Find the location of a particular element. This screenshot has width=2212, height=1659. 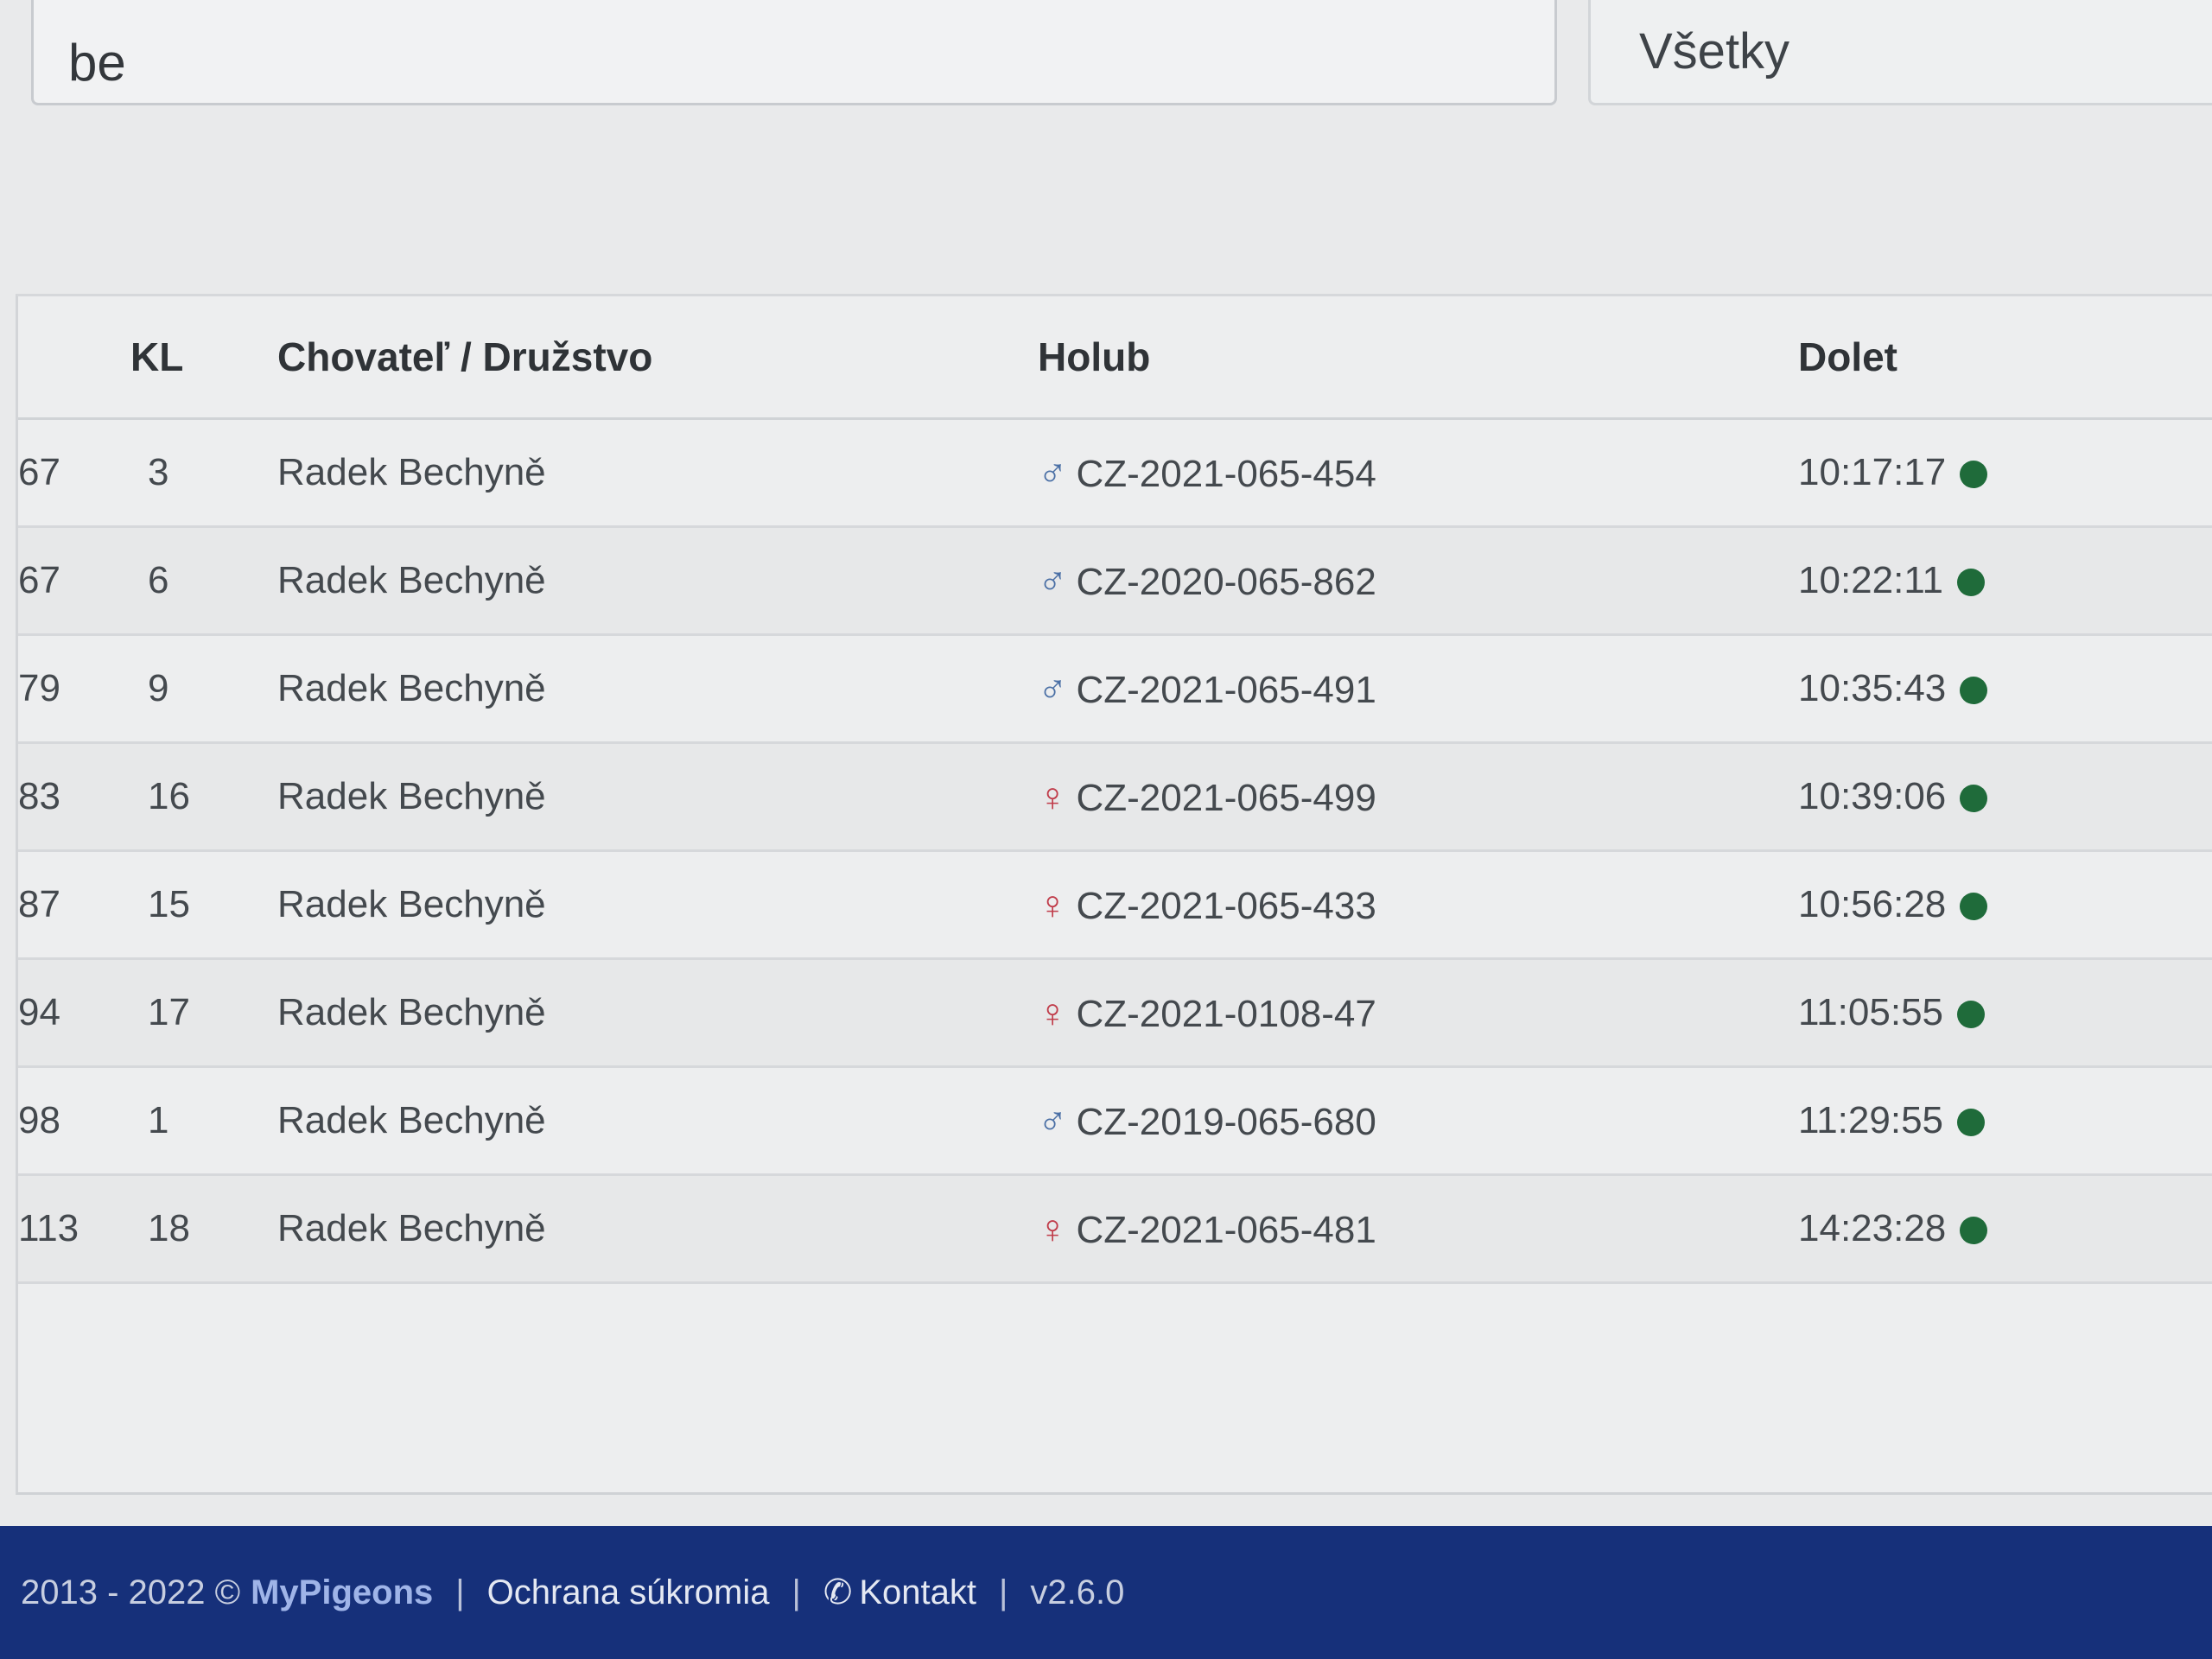

pigeon-ring-number: CZ-2021-065-491 is located at coordinates (1226, 690).